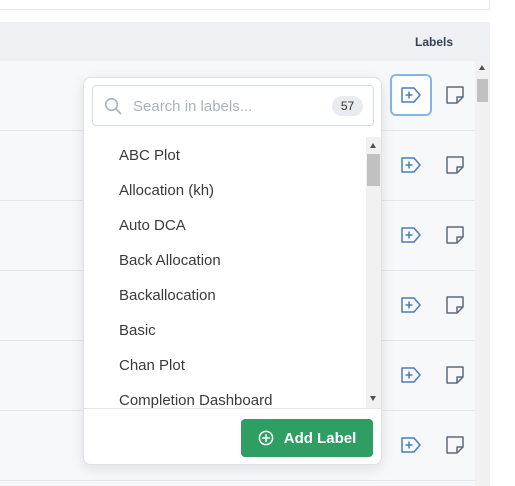  I want to click on labels-count-badge: 57, so click(347, 106).